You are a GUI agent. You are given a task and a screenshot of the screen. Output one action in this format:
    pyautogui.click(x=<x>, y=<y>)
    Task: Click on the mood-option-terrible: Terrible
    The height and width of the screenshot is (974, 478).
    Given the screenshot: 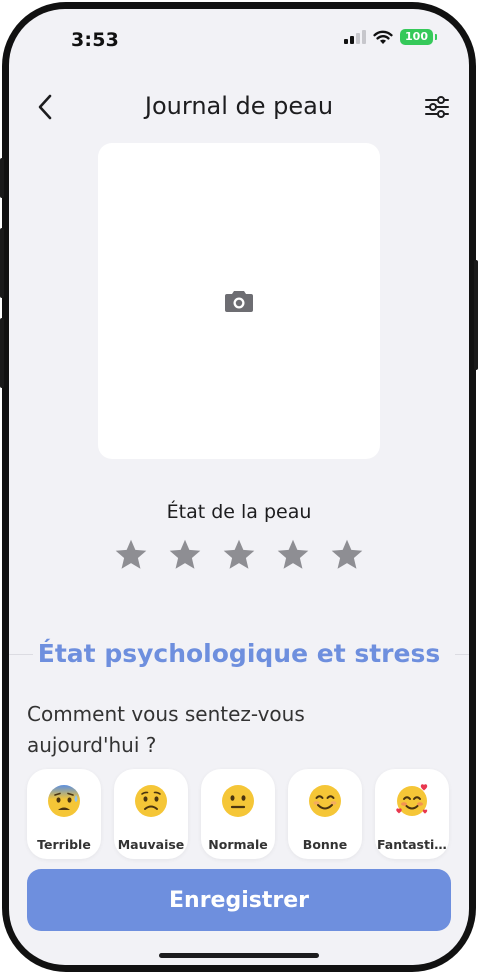 What is the action you would take?
    pyautogui.click(x=64, y=814)
    